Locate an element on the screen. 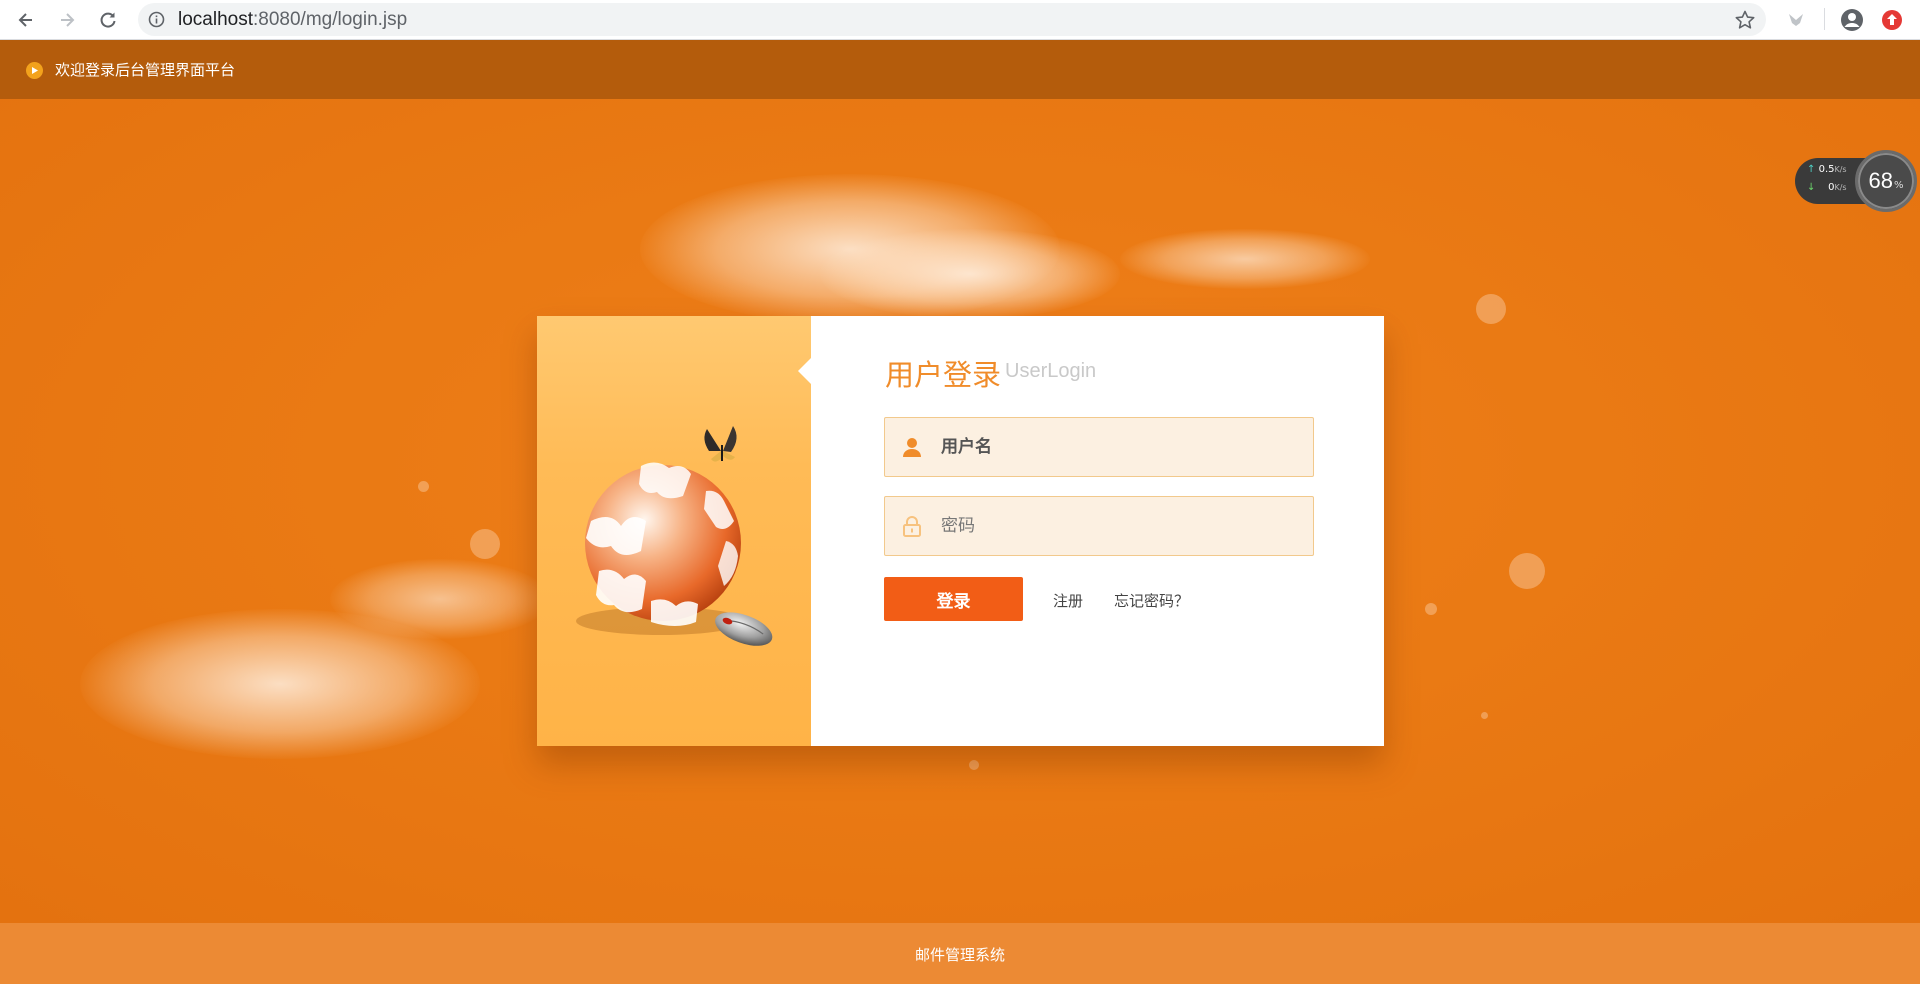 The image size is (1920, 984). back-button is located at coordinates (26, 20).